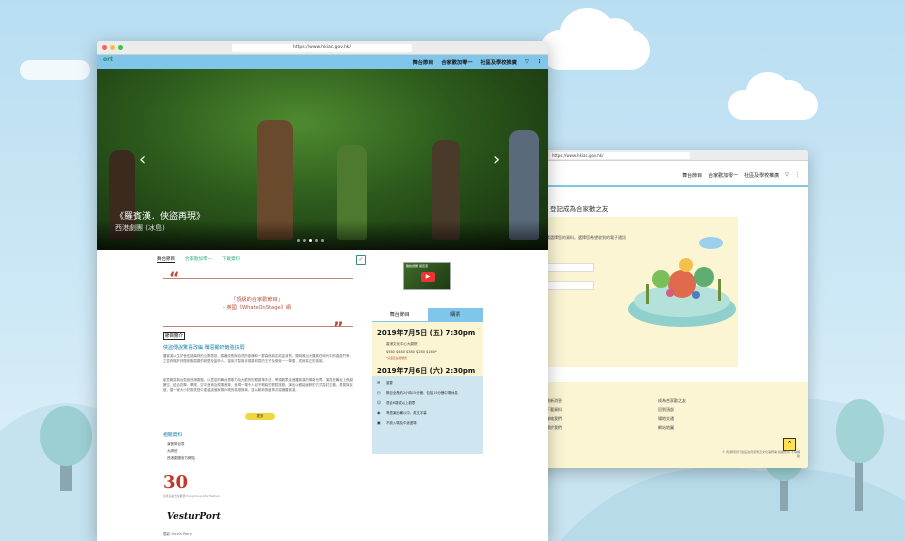  Describe the element at coordinates (672, 409) in the screenshot. I see `footer-link: 回到頂部` at that location.